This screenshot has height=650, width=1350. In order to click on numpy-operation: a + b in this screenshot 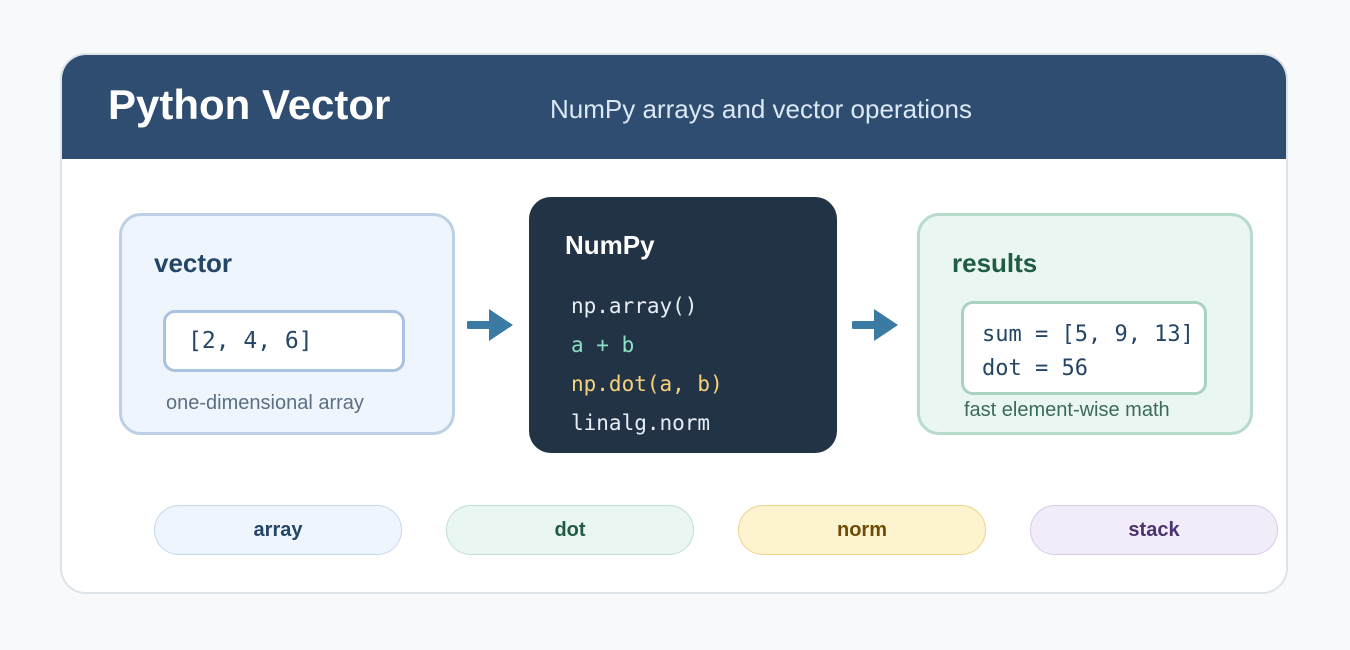, I will do `click(603, 345)`.